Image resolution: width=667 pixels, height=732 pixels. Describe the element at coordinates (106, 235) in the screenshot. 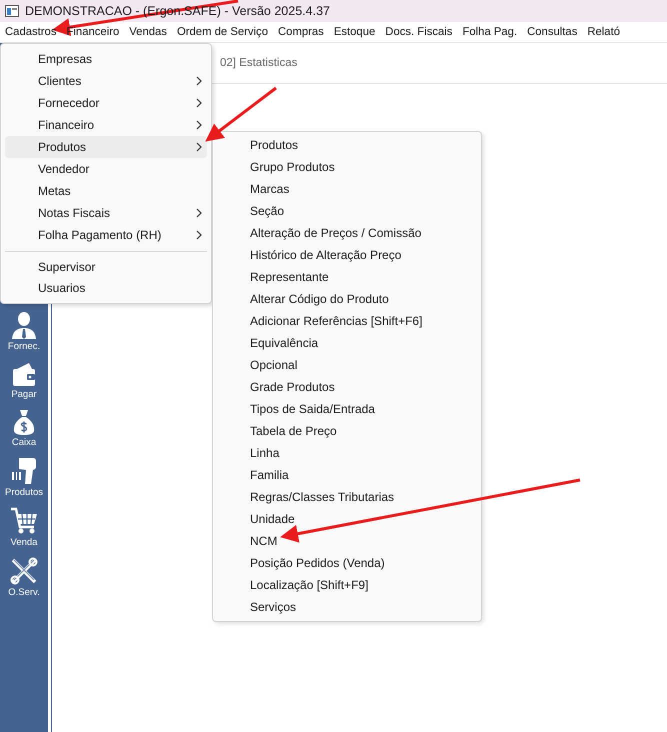

I see `menu-item: Folha Pagamento (RH)` at that location.